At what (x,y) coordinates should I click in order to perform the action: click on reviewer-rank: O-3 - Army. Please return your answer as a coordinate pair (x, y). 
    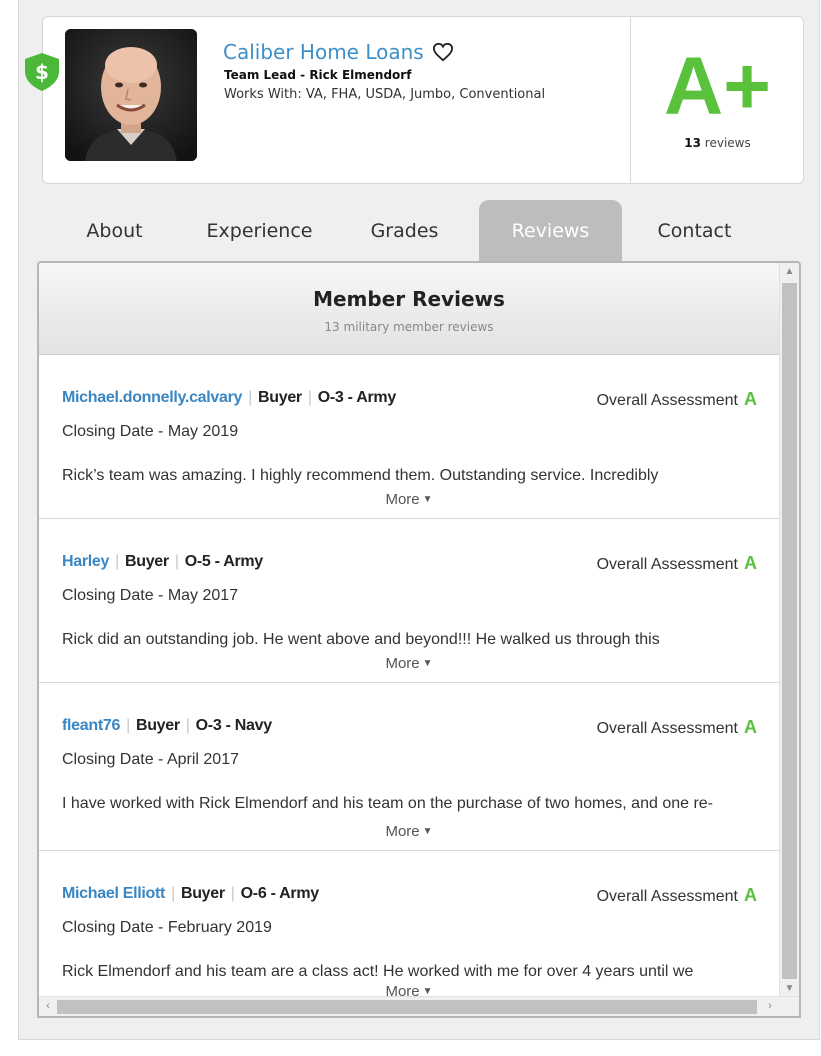
    Looking at the image, I should click on (357, 397).